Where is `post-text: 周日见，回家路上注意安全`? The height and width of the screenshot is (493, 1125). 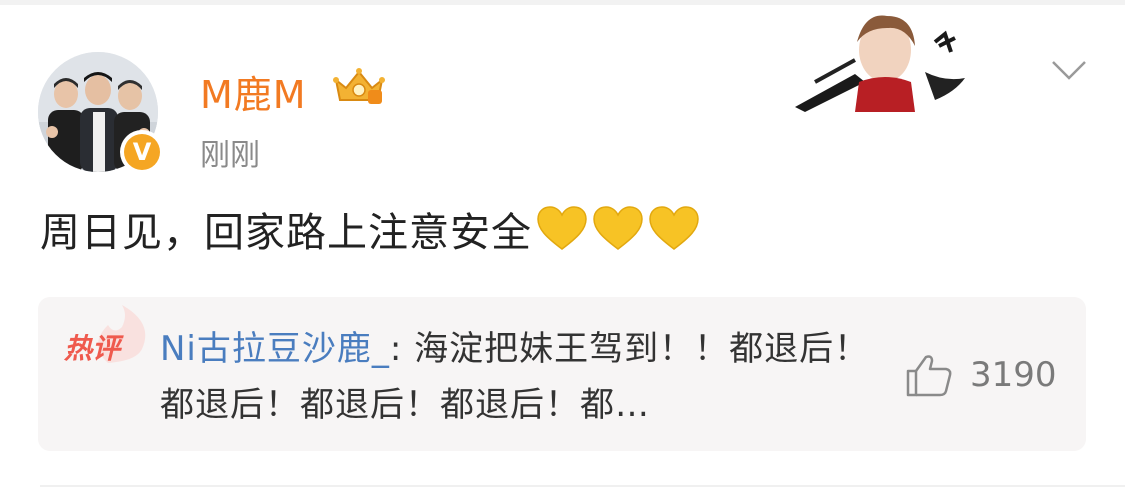 post-text: 周日见，回家路上注意安全 is located at coordinates (370, 229).